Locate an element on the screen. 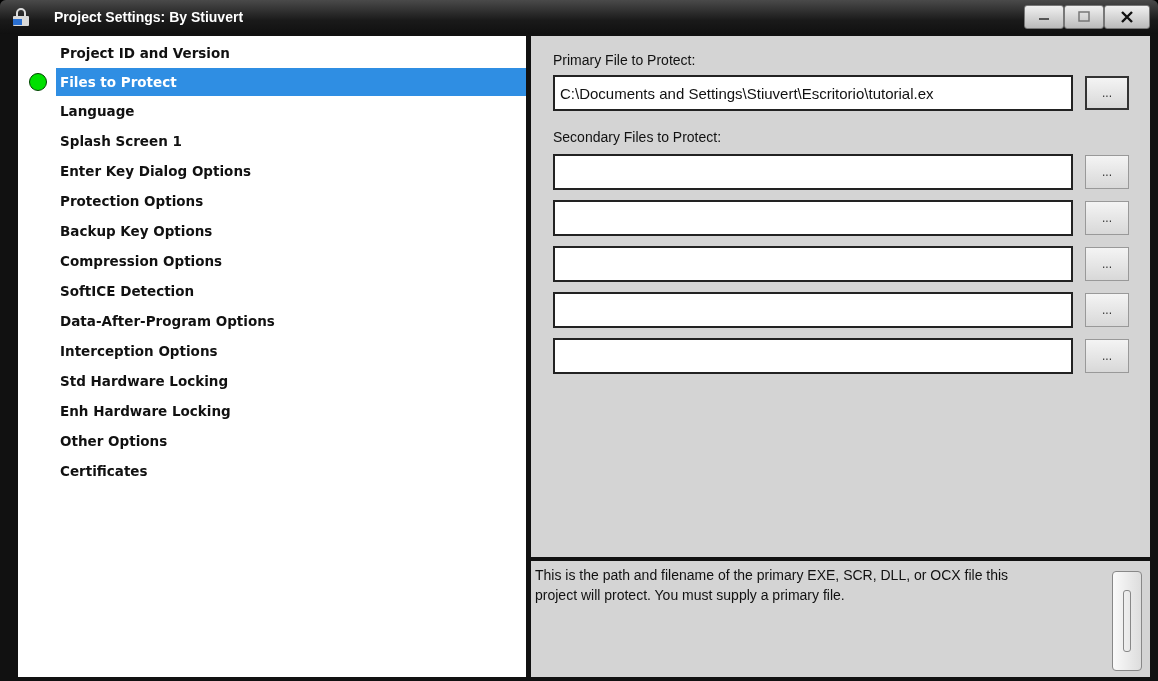 The height and width of the screenshot is (681, 1158). settings-list-item: Enh Hardware Locking is located at coordinates (273, 411).